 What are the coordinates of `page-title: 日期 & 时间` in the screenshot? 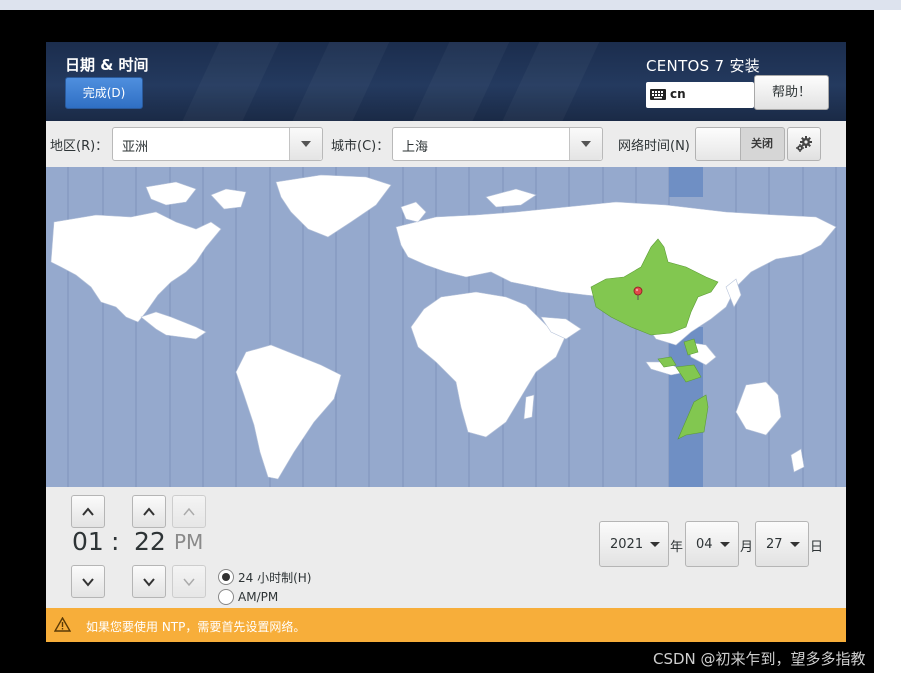 It's located at (107, 65).